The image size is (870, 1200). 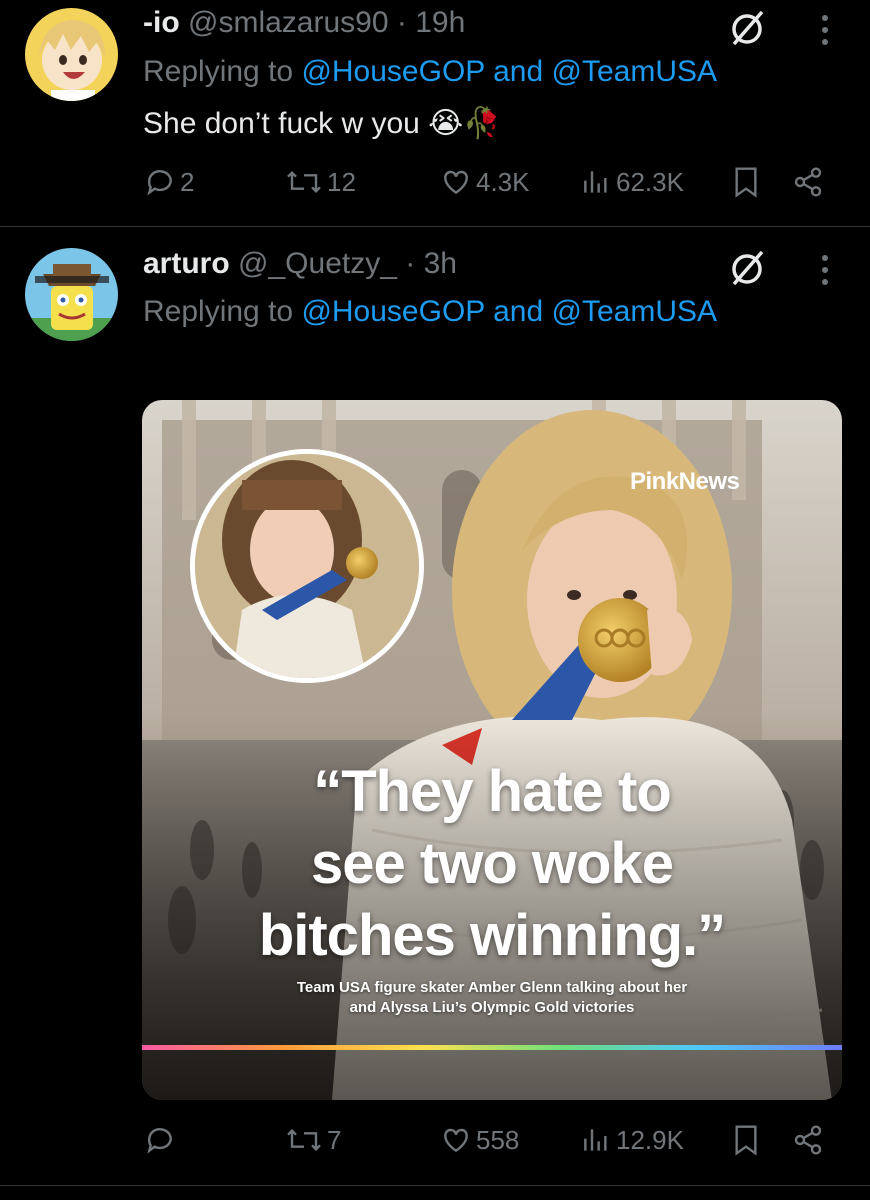 I want to click on like-button: 558, so click(x=479, y=1140).